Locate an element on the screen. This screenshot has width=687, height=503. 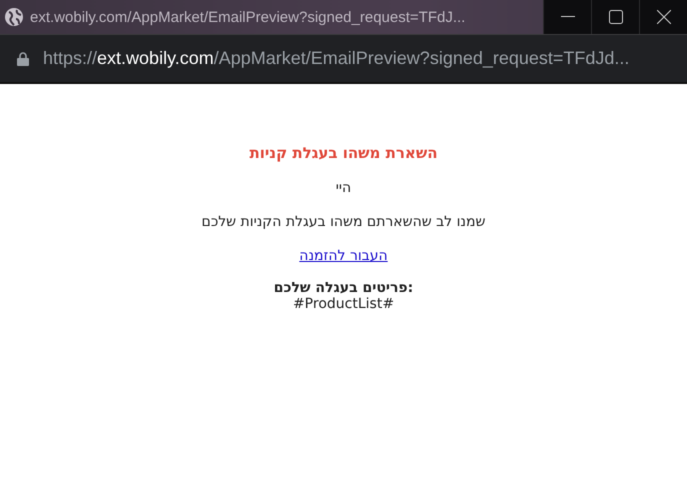
maximize-icon is located at coordinates (615, 17).